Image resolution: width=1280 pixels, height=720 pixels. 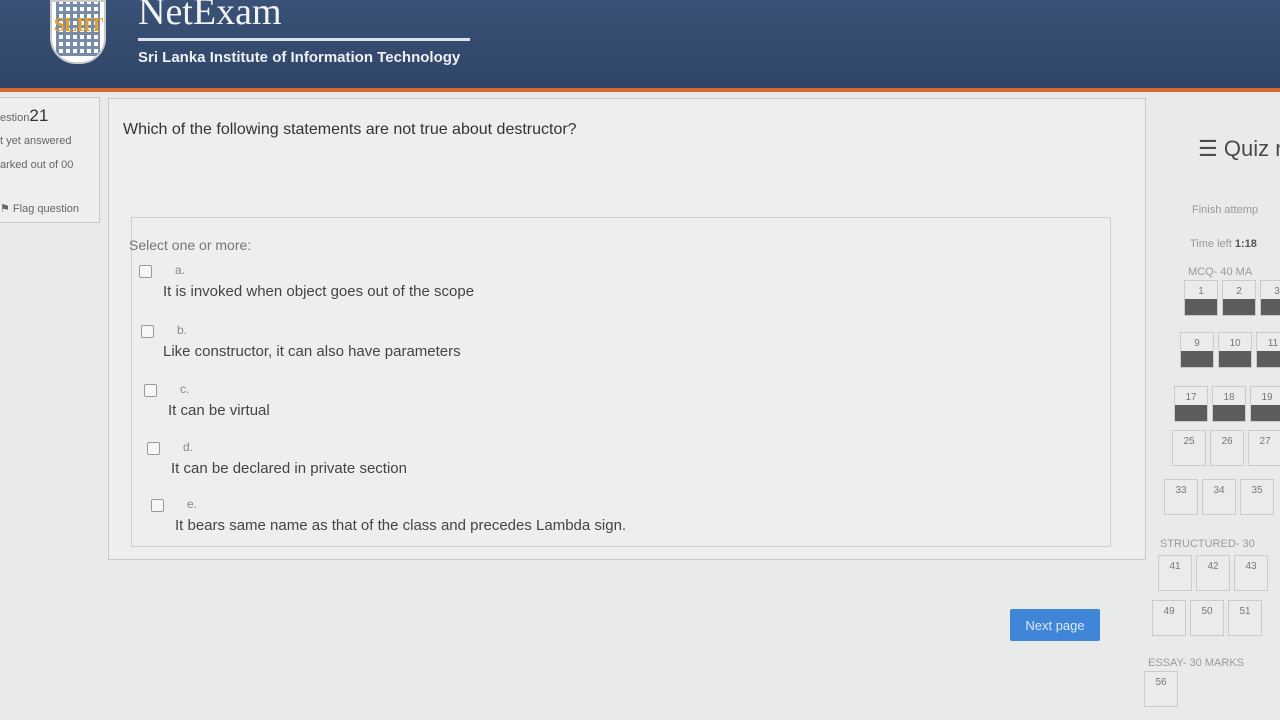 I want to click on quiz-nav-button-26: 26, so click(x=1227, y=448).